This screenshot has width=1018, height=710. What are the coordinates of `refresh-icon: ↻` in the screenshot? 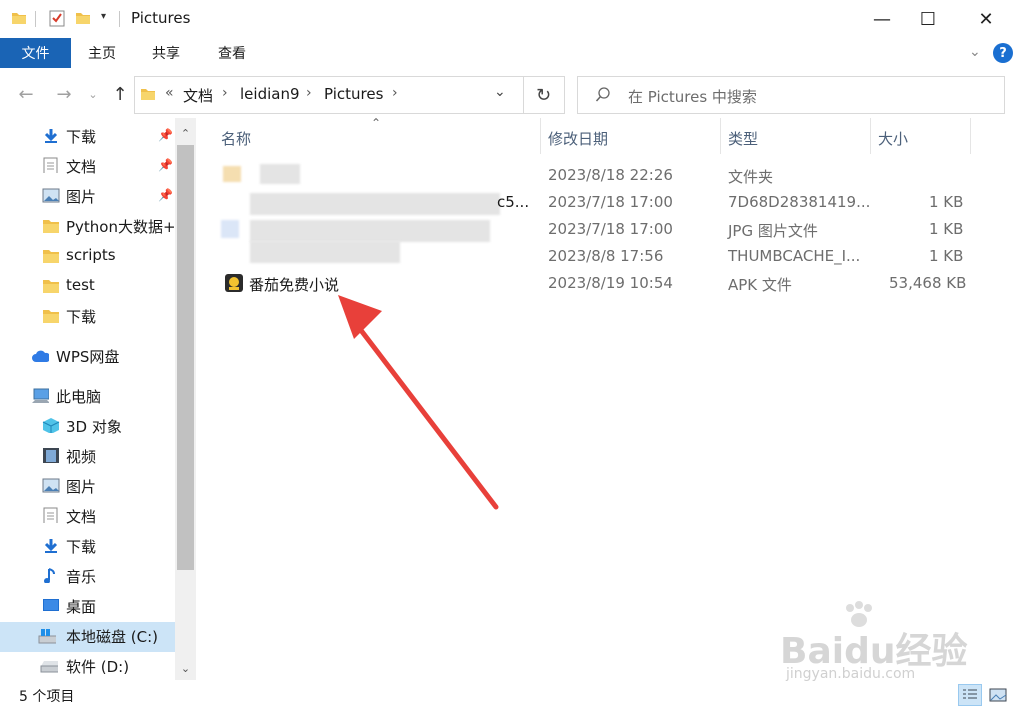 It's located at (544, 95).